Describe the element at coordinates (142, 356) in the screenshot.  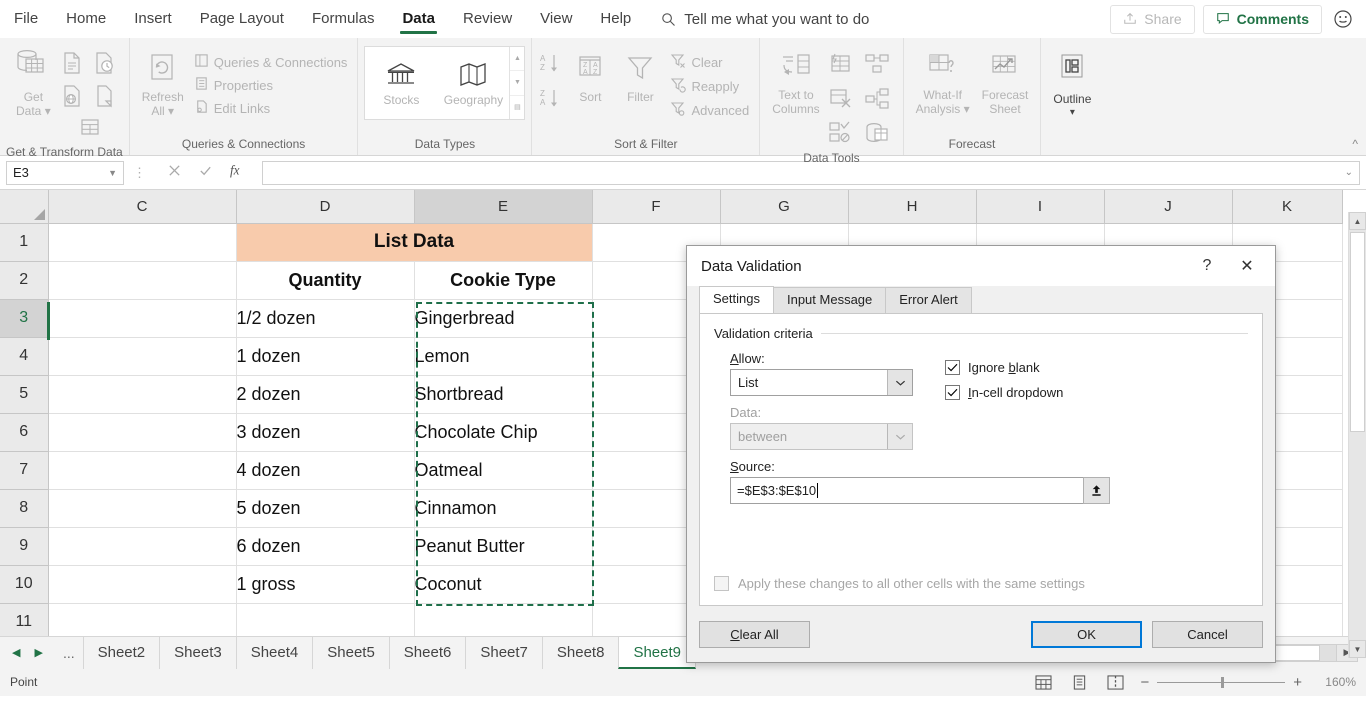
I see `cell-C4` at that location.